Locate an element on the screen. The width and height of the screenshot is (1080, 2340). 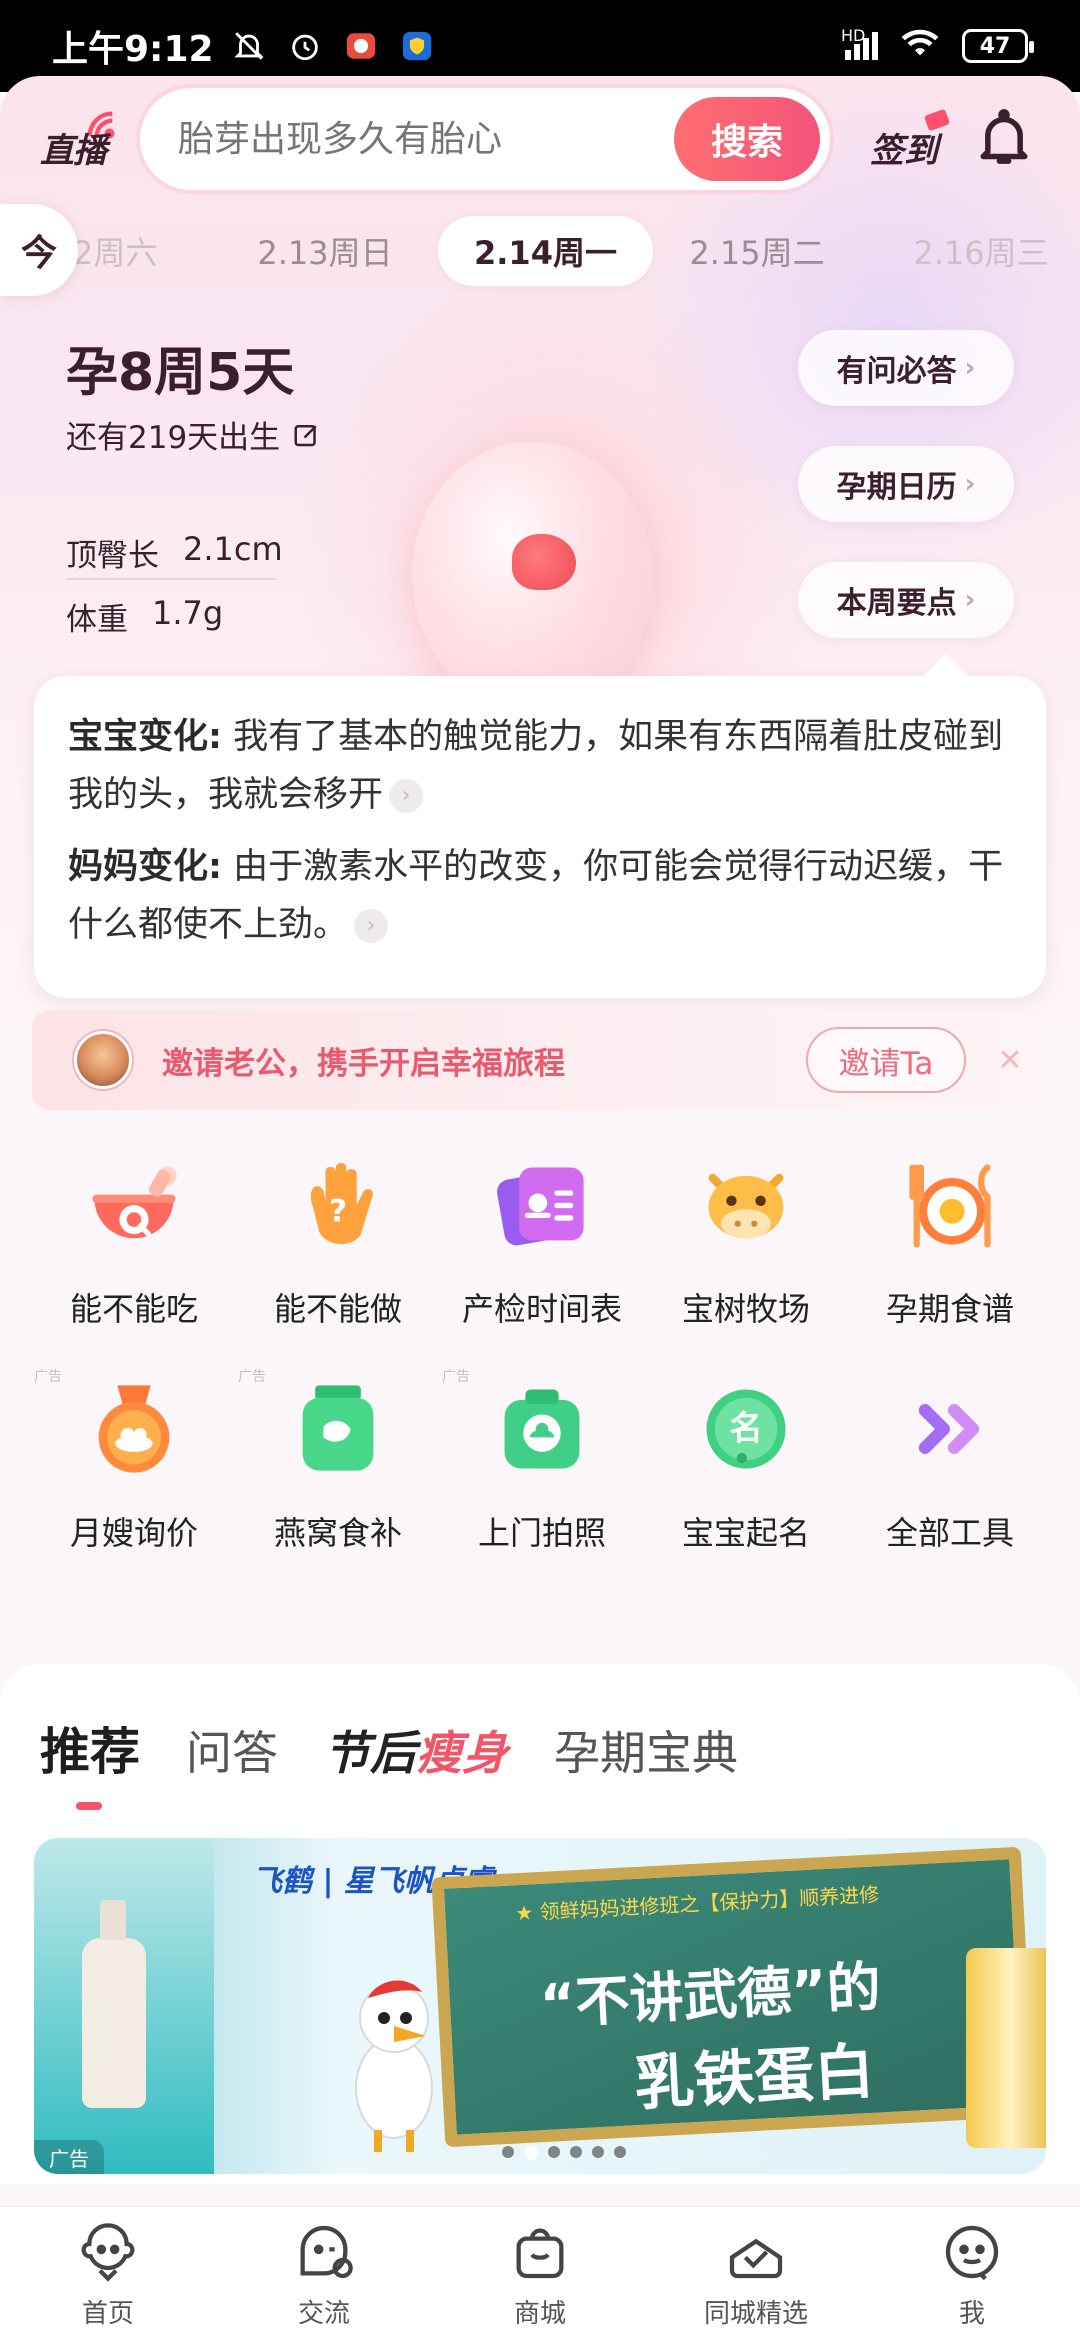
metric-divider is located at coordinates (171, 579).